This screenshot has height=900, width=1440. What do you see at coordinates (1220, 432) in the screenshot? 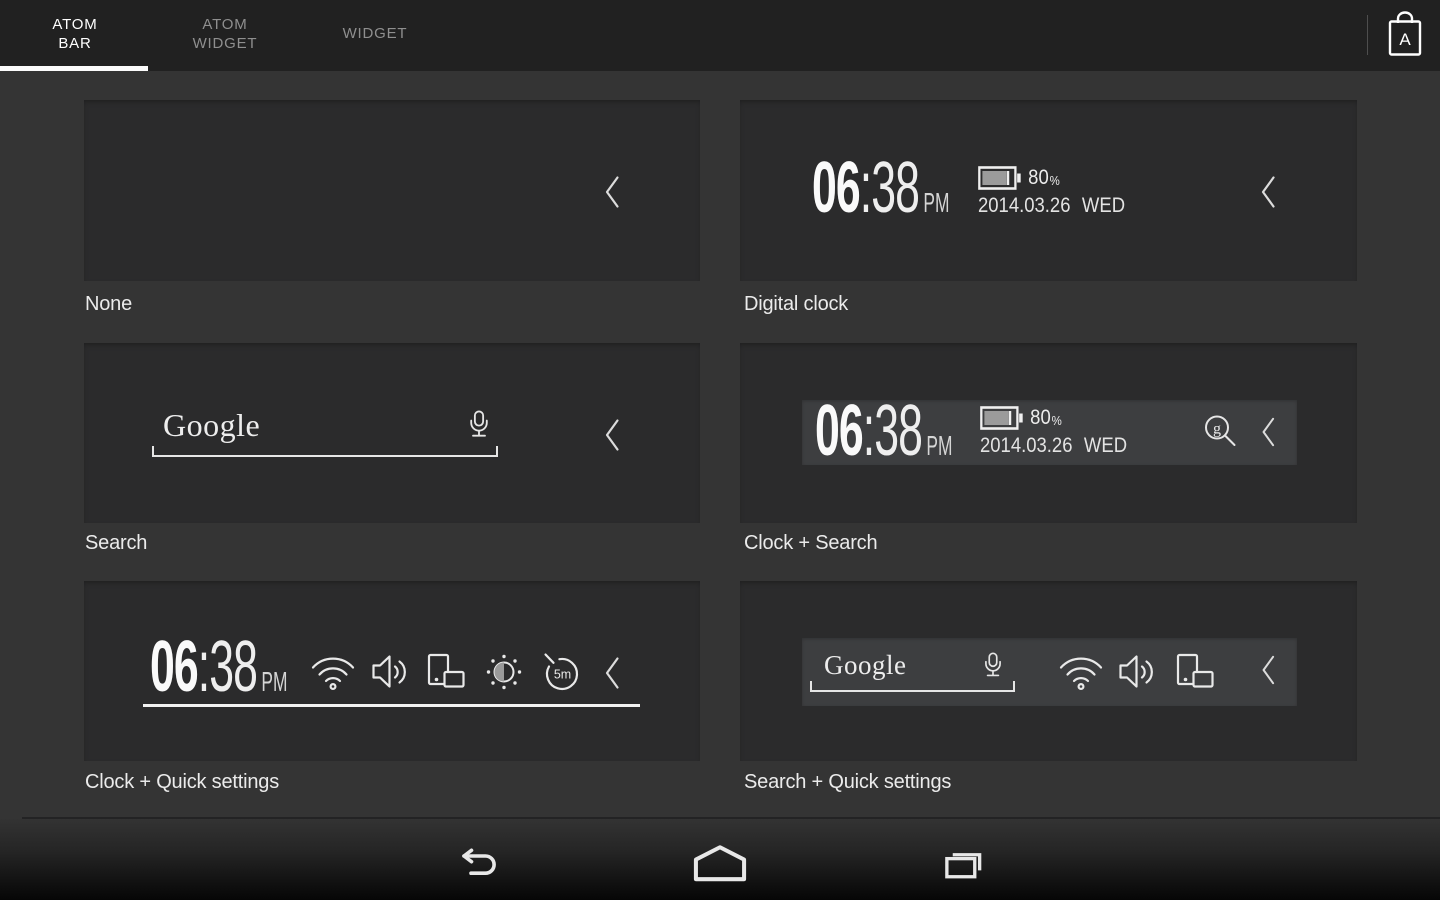
I see `google-search-icon` at bounding box center [1220, 432].